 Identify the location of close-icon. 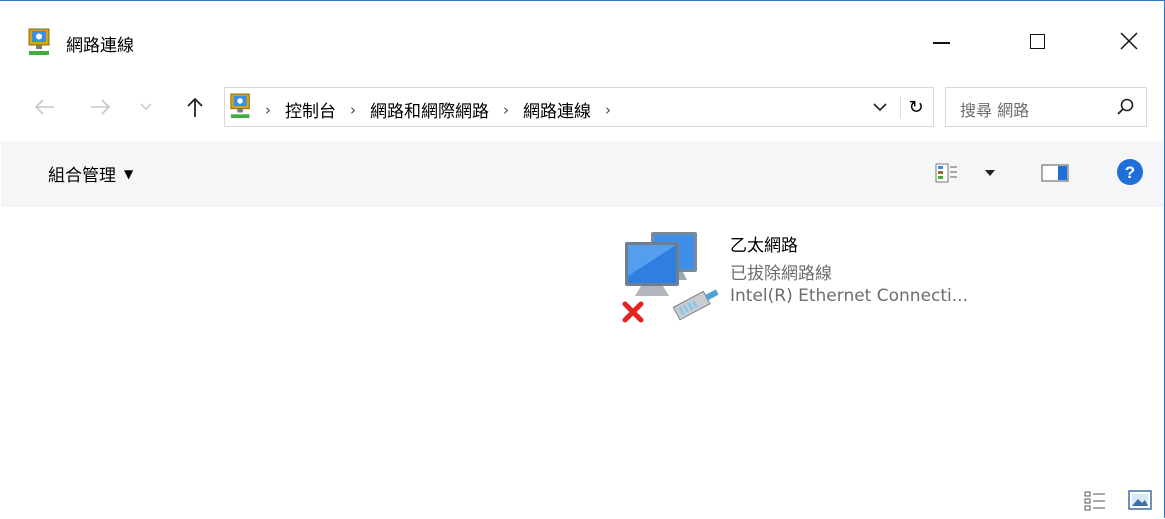
(1129, 41).